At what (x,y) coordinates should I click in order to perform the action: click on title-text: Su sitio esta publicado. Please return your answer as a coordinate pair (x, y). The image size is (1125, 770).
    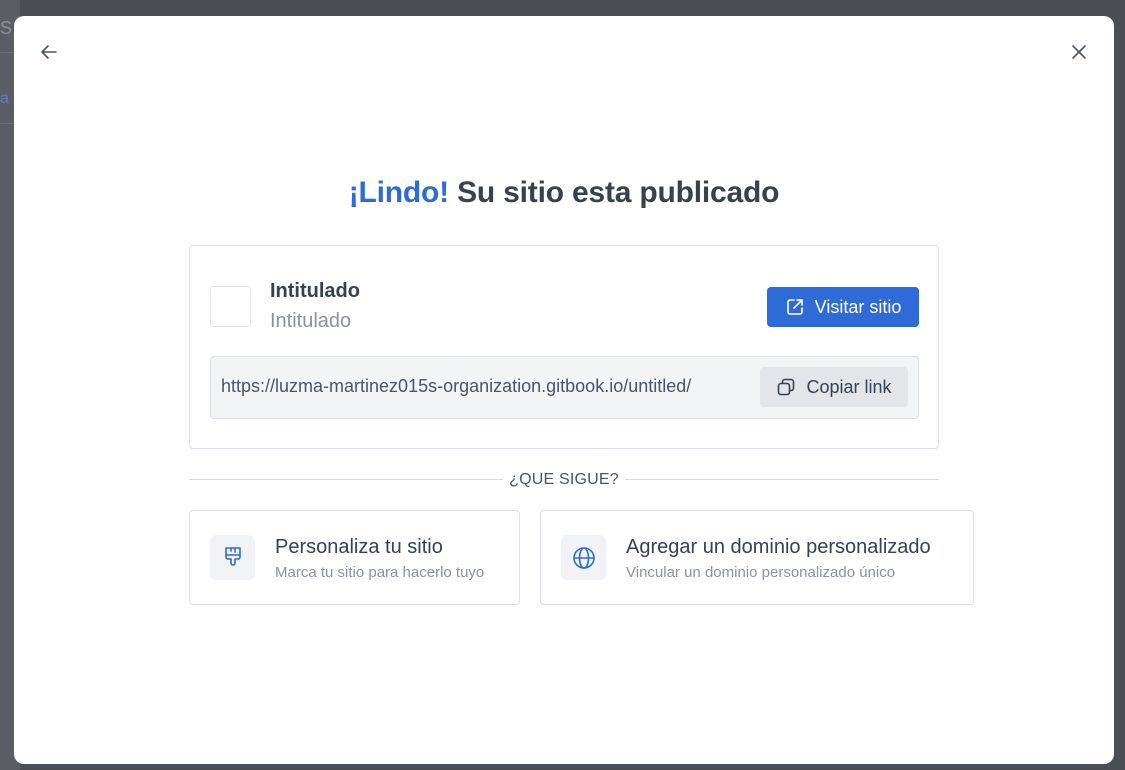
    Looking at the image, I should click on (614, 192).